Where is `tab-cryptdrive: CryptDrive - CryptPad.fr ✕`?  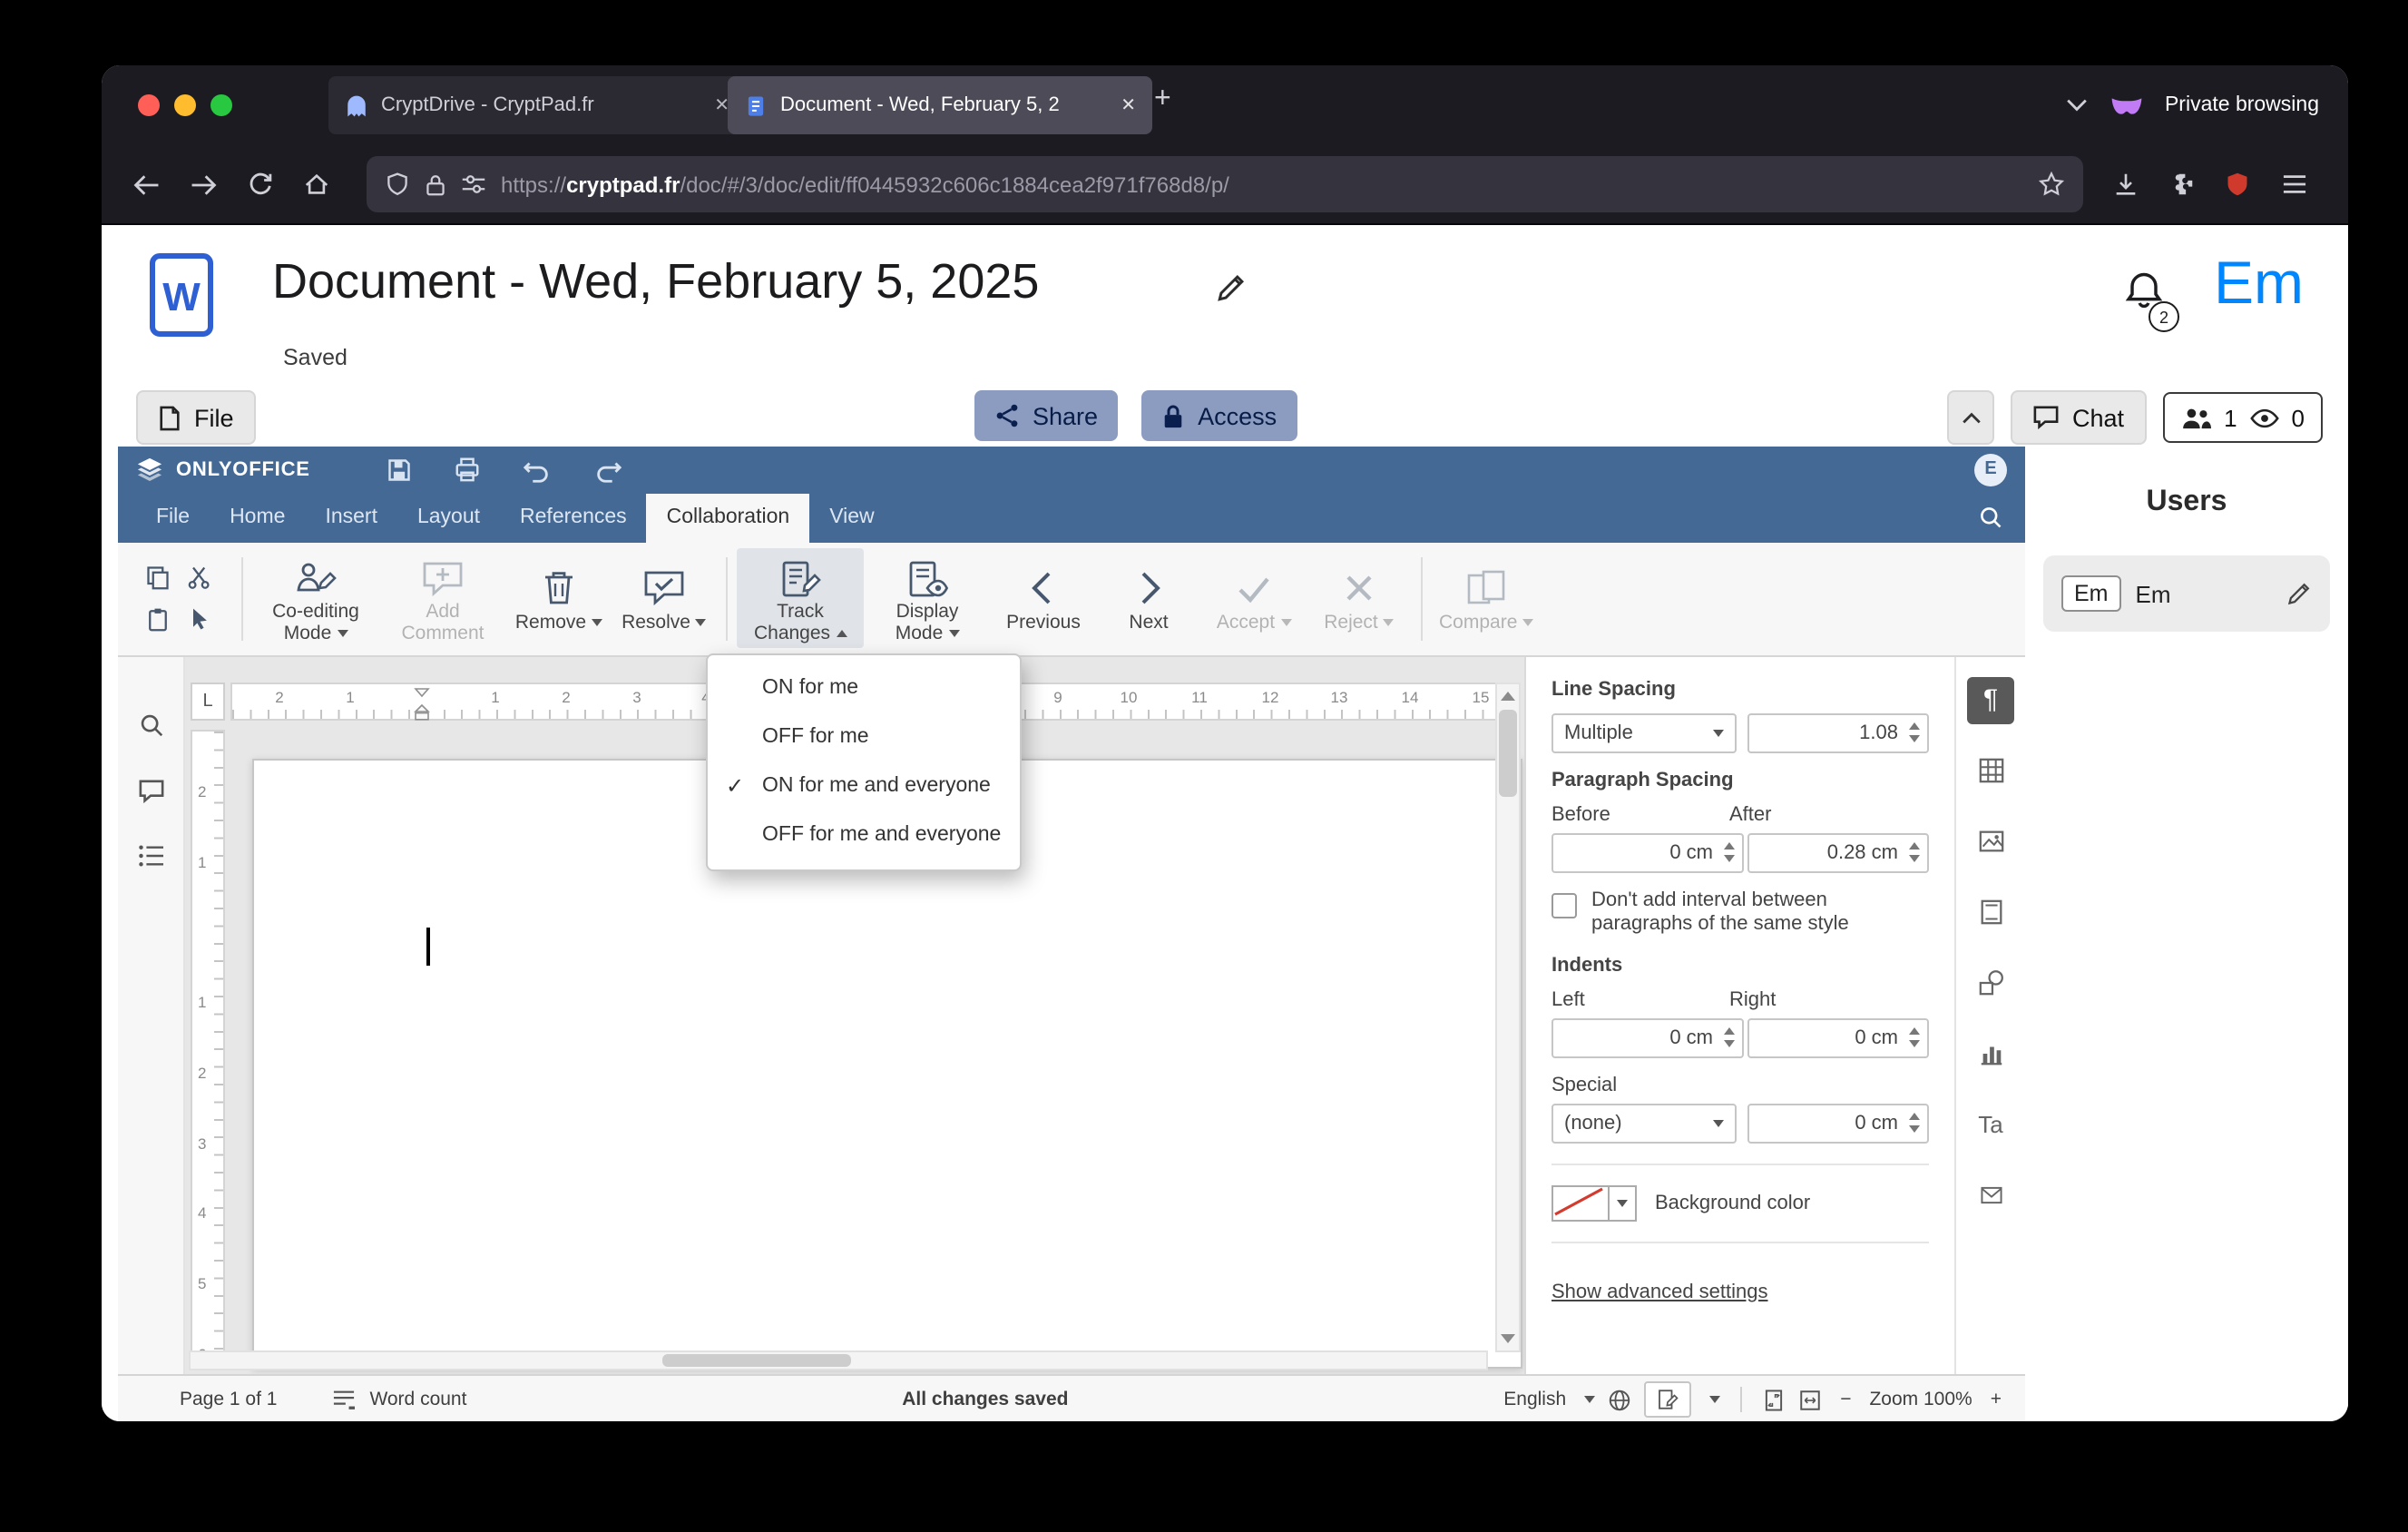
tab-cryptdrive: CryptDrive - CryptPad.fr ✕ is located at coordinates (537, 105).